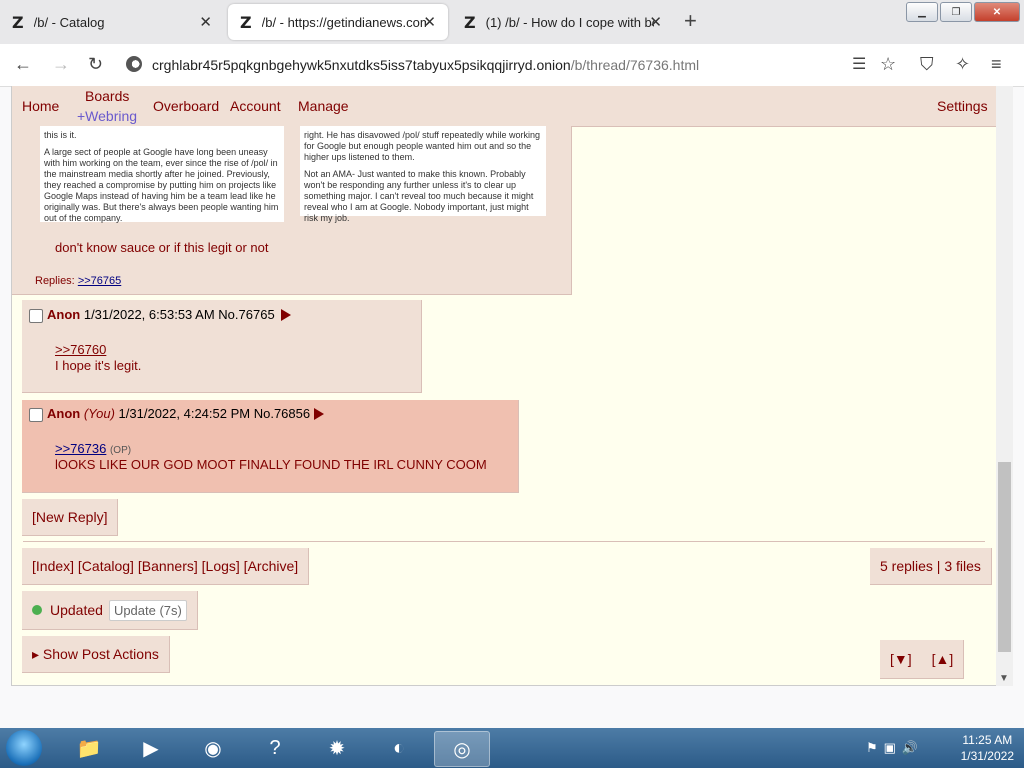 Image resolution: width=1024 pixels, height=768 pixels. What do you see at coordinates (184, 413) in the screenshot?
I see `post-datetime: 1/31/2022, 4:24:52 PM` at bounding box center [184, 413].